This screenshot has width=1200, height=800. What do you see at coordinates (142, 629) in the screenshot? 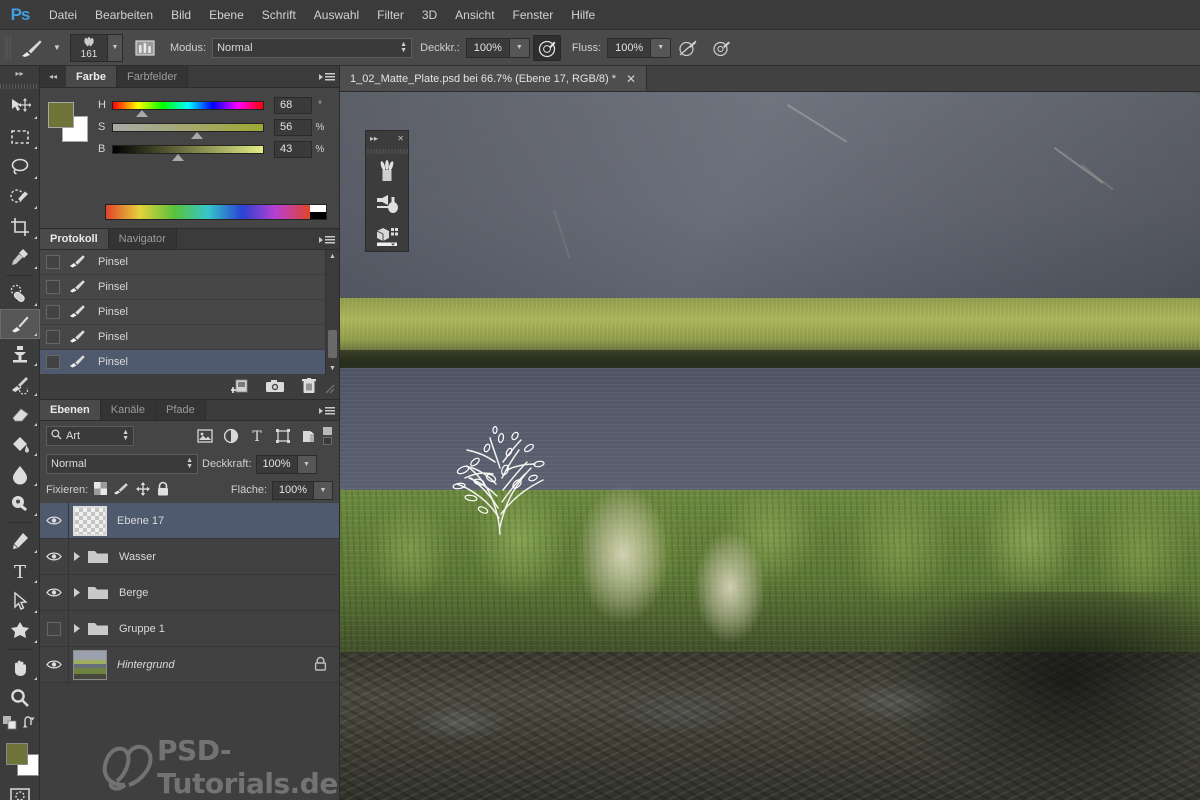
I see `layer-name: Gruppe 1` at bounding box center [142, 629].